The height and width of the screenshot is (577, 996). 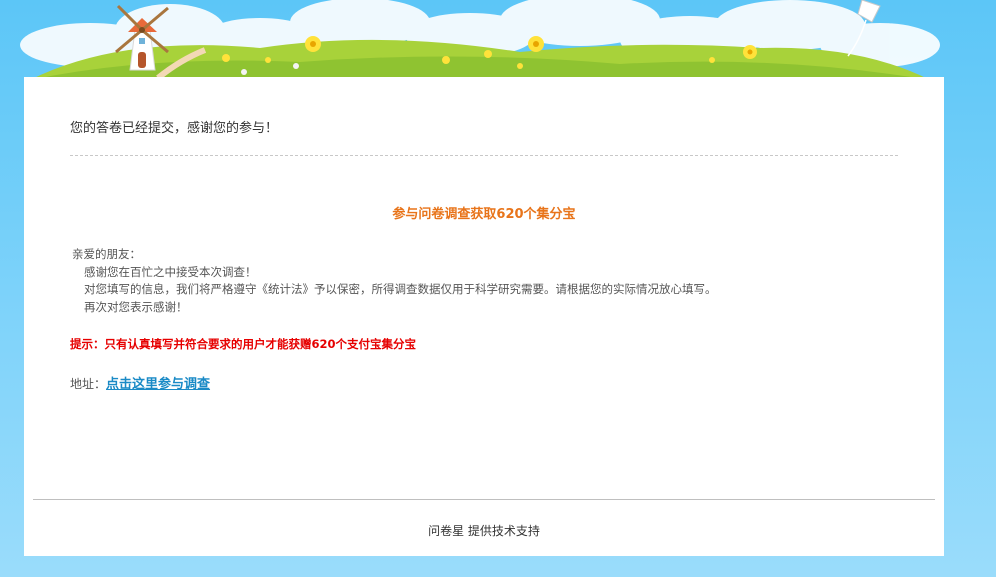 I want to click on dashed-divider, so click(x=484, y=155).